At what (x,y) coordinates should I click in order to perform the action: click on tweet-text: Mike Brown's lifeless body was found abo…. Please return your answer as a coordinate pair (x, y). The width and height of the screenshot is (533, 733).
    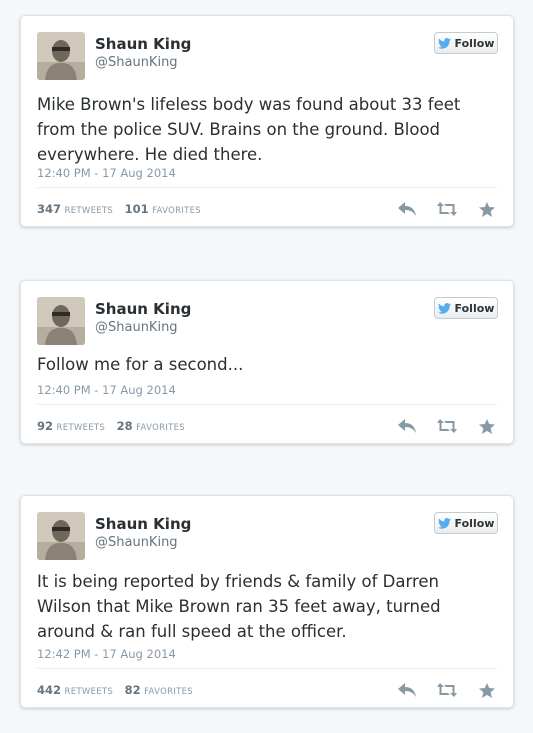
    Looking at the image, I should click on (249, 129).